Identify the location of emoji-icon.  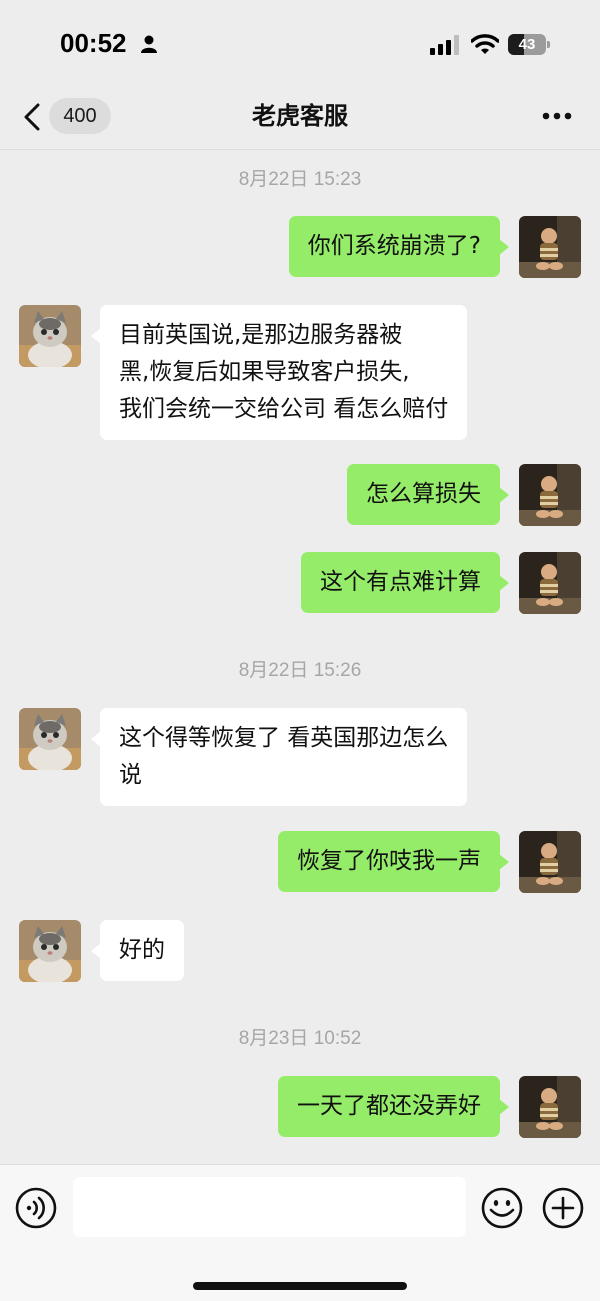
(502, 1208).